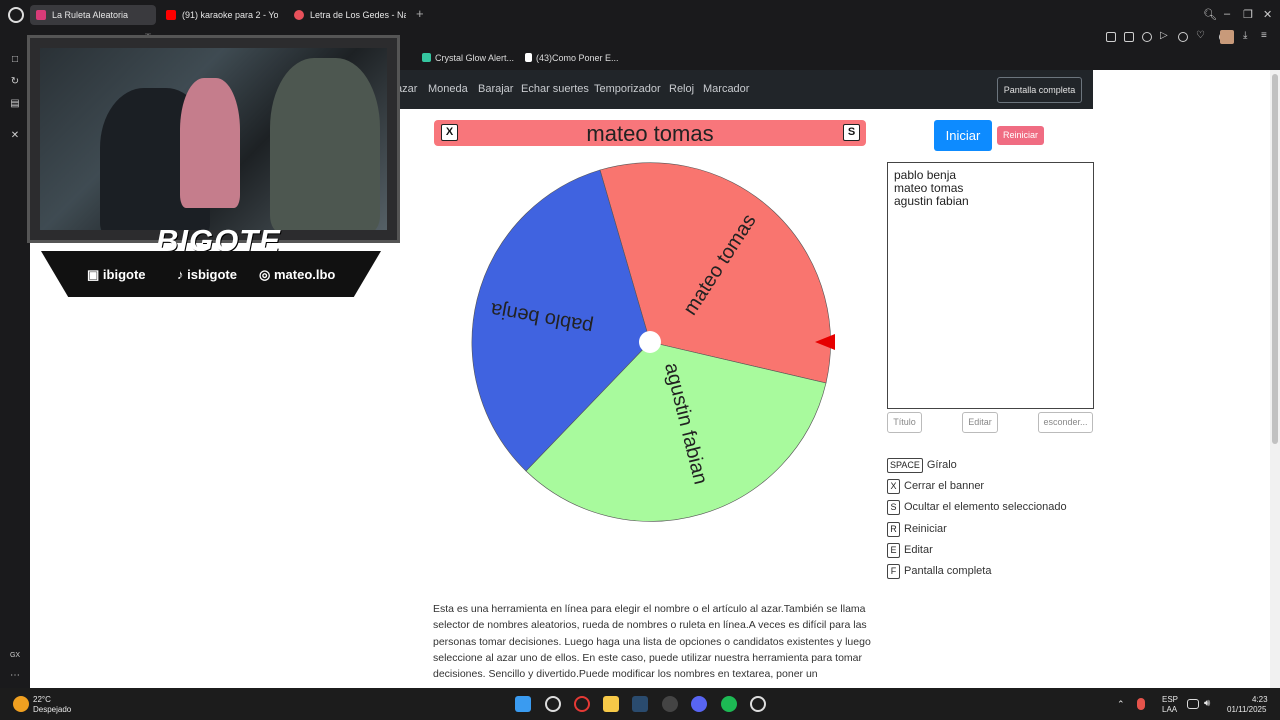  What do you see at coordinates (1170, 700) in the screenshot?
I see `language-indicator: ESP` at bounding box center [1170, 700].